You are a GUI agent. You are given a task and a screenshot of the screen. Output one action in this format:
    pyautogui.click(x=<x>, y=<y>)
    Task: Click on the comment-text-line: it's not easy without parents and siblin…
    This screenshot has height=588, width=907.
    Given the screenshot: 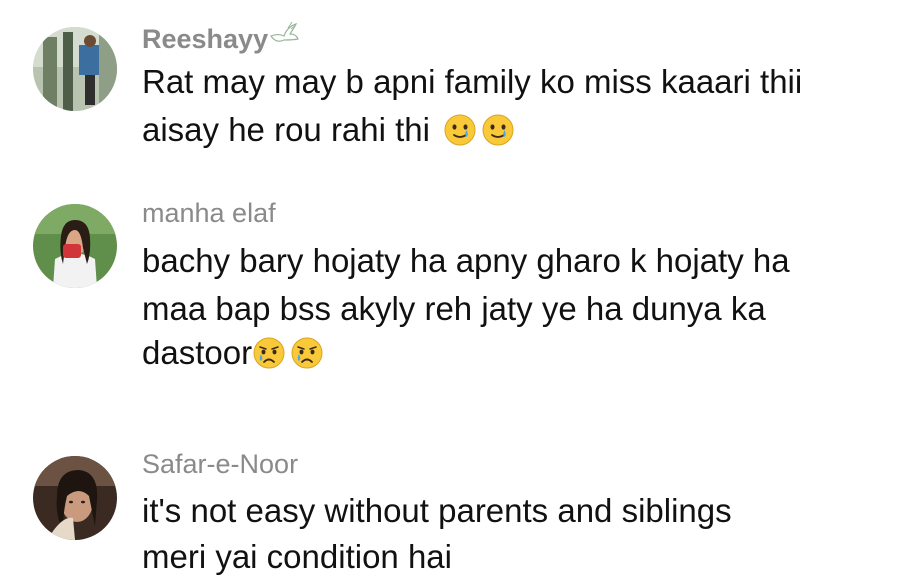 What is the action you would take?
    pyautogui.click(x=437, y=511)
    